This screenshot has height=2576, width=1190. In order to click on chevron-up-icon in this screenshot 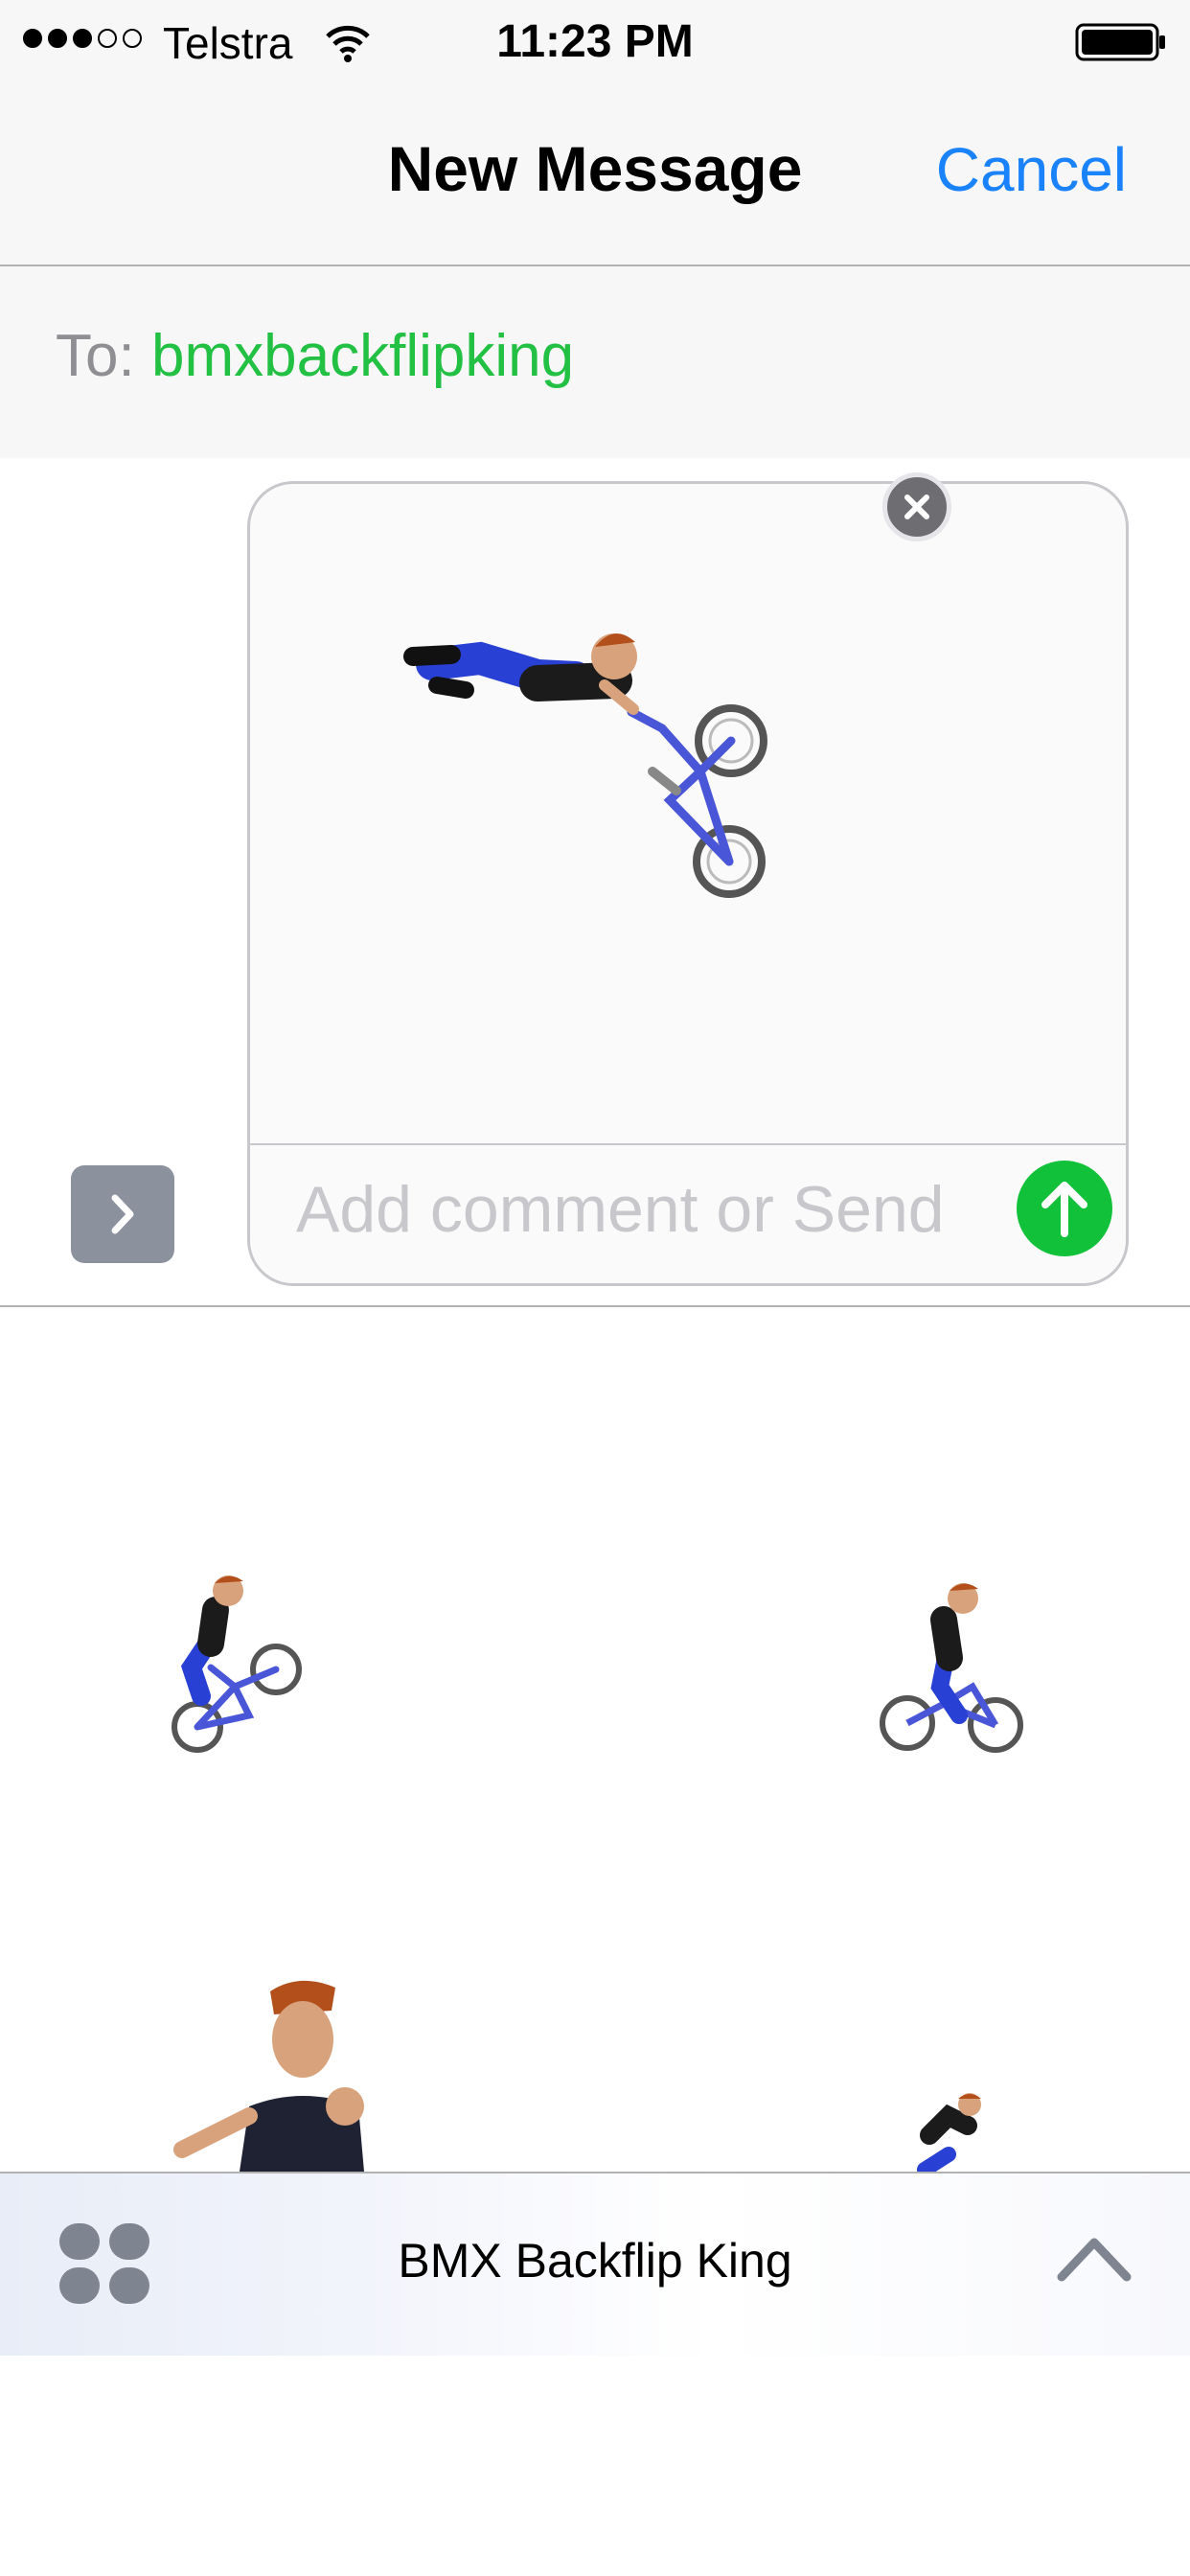, I will do `click(1094, 2258)`.